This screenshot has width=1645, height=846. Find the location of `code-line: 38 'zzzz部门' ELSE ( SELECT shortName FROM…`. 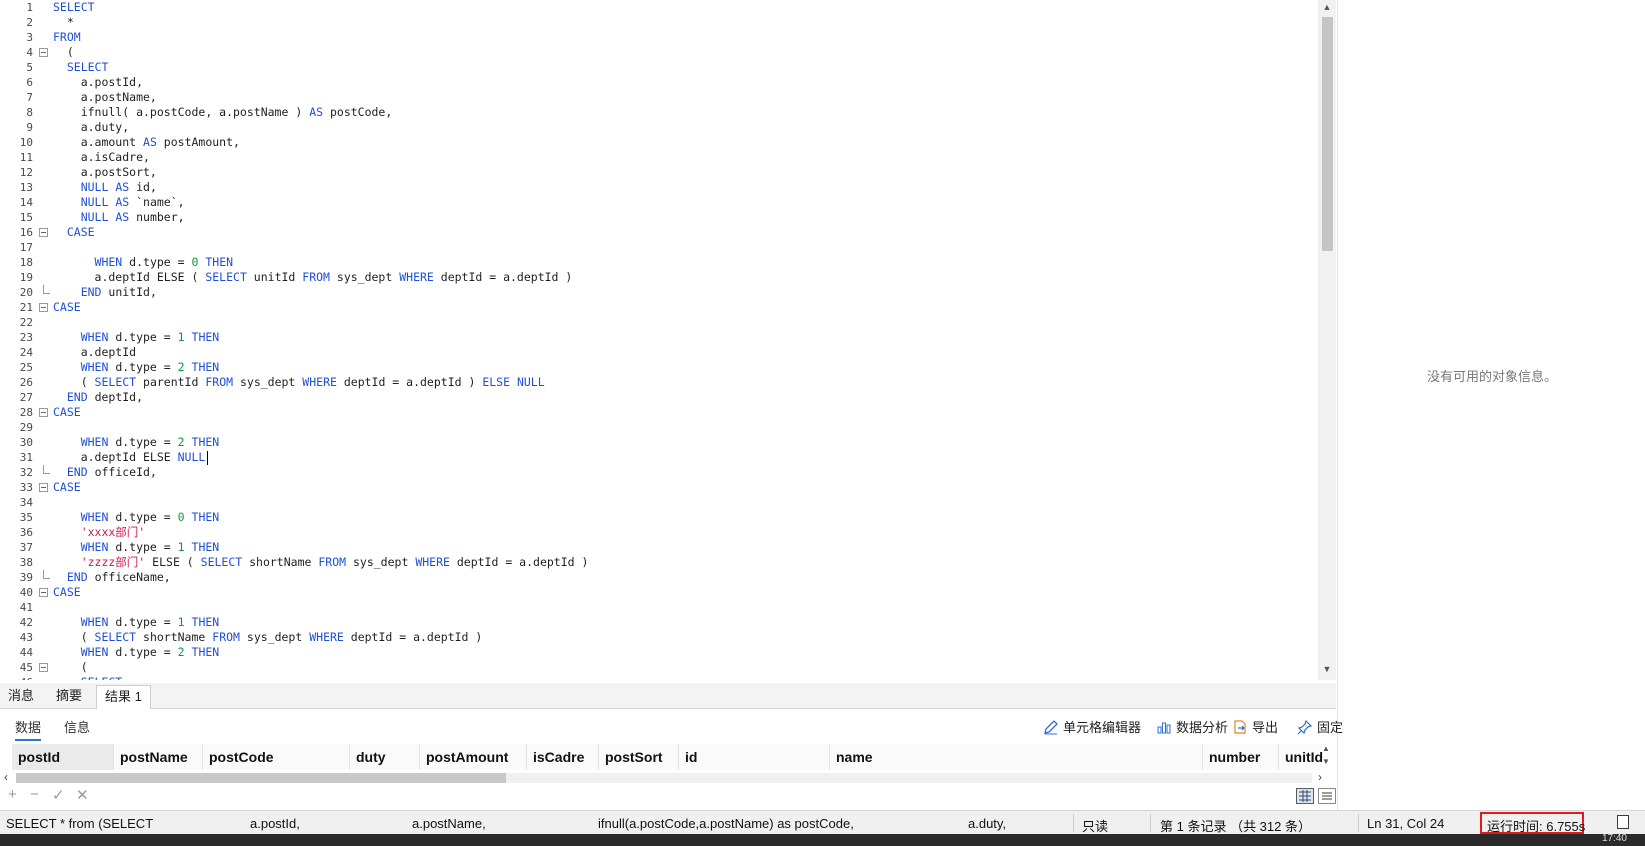

code-line: 38 'zzzz部门' ELSE ( SELECT shortName FROM… is located at coordinates (659, 562).